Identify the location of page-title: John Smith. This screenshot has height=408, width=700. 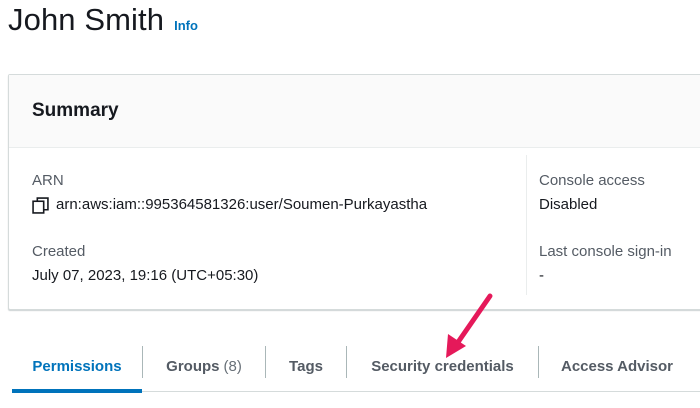
(86, 19).